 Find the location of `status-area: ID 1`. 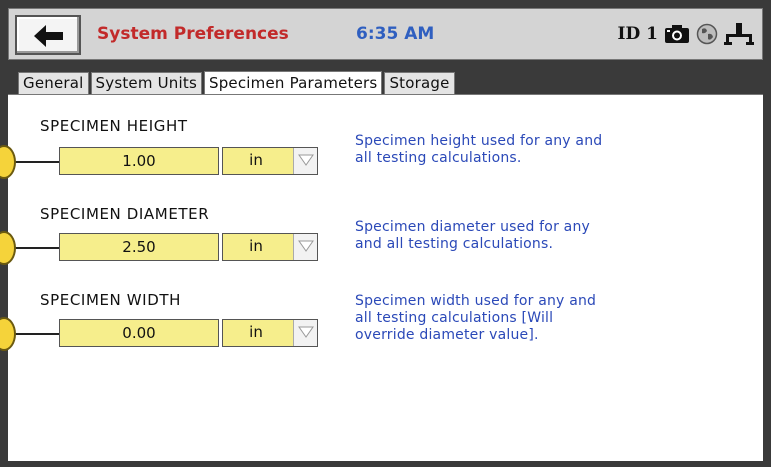

status-area: ID 1 is located at coordinates (686, 34).